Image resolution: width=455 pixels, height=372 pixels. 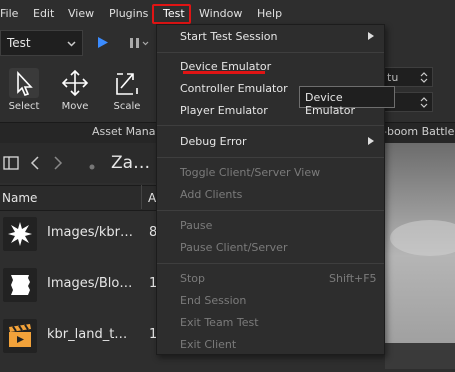 I want to click on device-emulator-red-underline, so click(x=224, y=72).